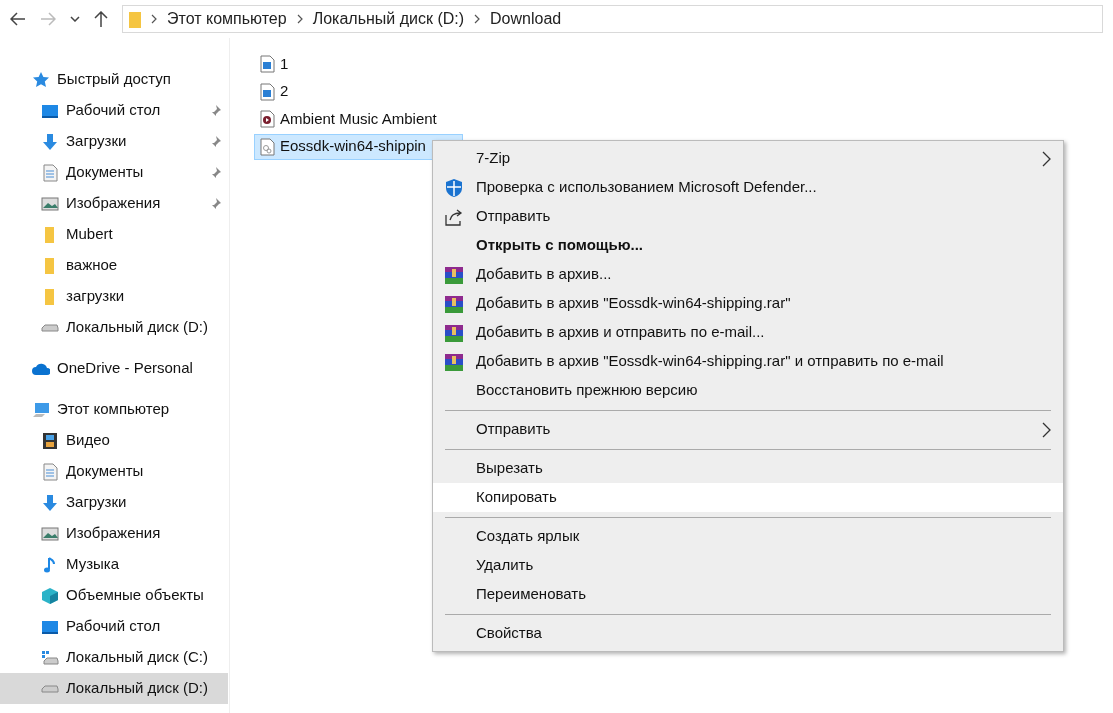 Image resolution: width=1113 pixels, height=713 pixels. Describe the element at coordinates (748, 497) in the screenshot. I see `menu-item: Копировать` at that location.